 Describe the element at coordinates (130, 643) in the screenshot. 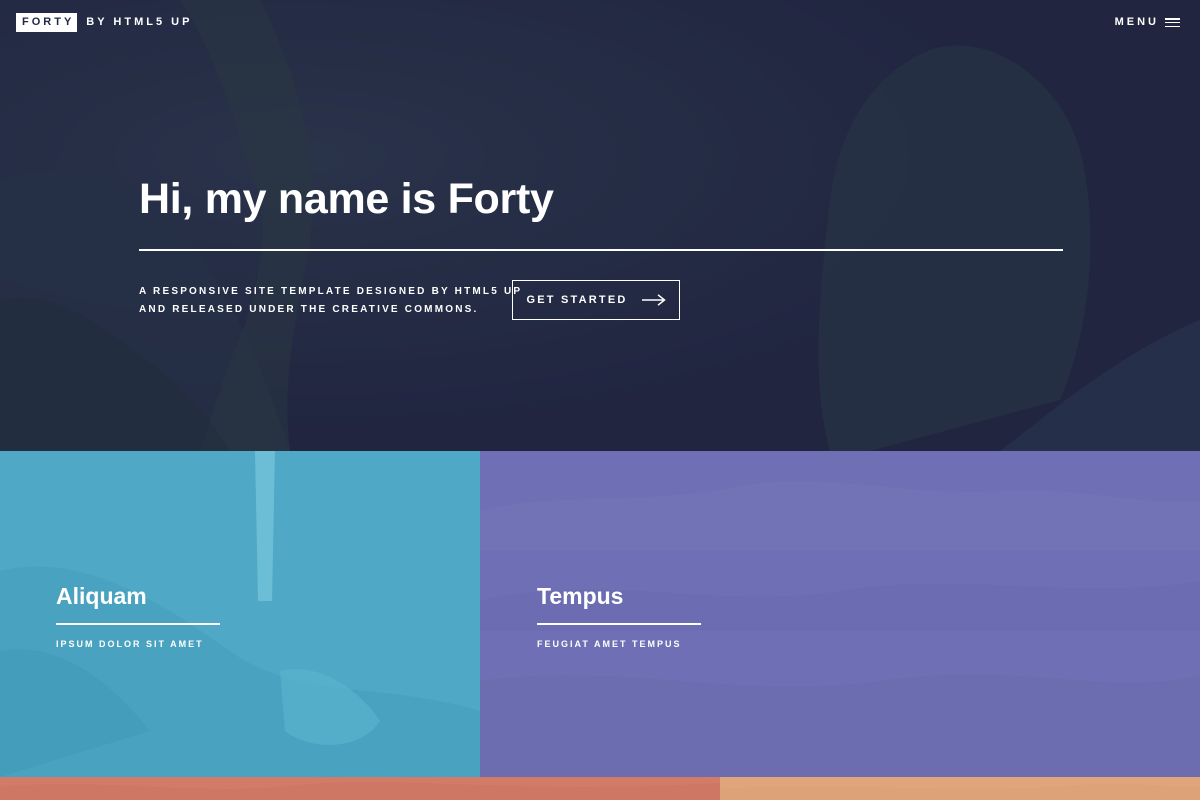

I see `tile-subtitle: IPSUM DOLOR SIT AMET` at that location.